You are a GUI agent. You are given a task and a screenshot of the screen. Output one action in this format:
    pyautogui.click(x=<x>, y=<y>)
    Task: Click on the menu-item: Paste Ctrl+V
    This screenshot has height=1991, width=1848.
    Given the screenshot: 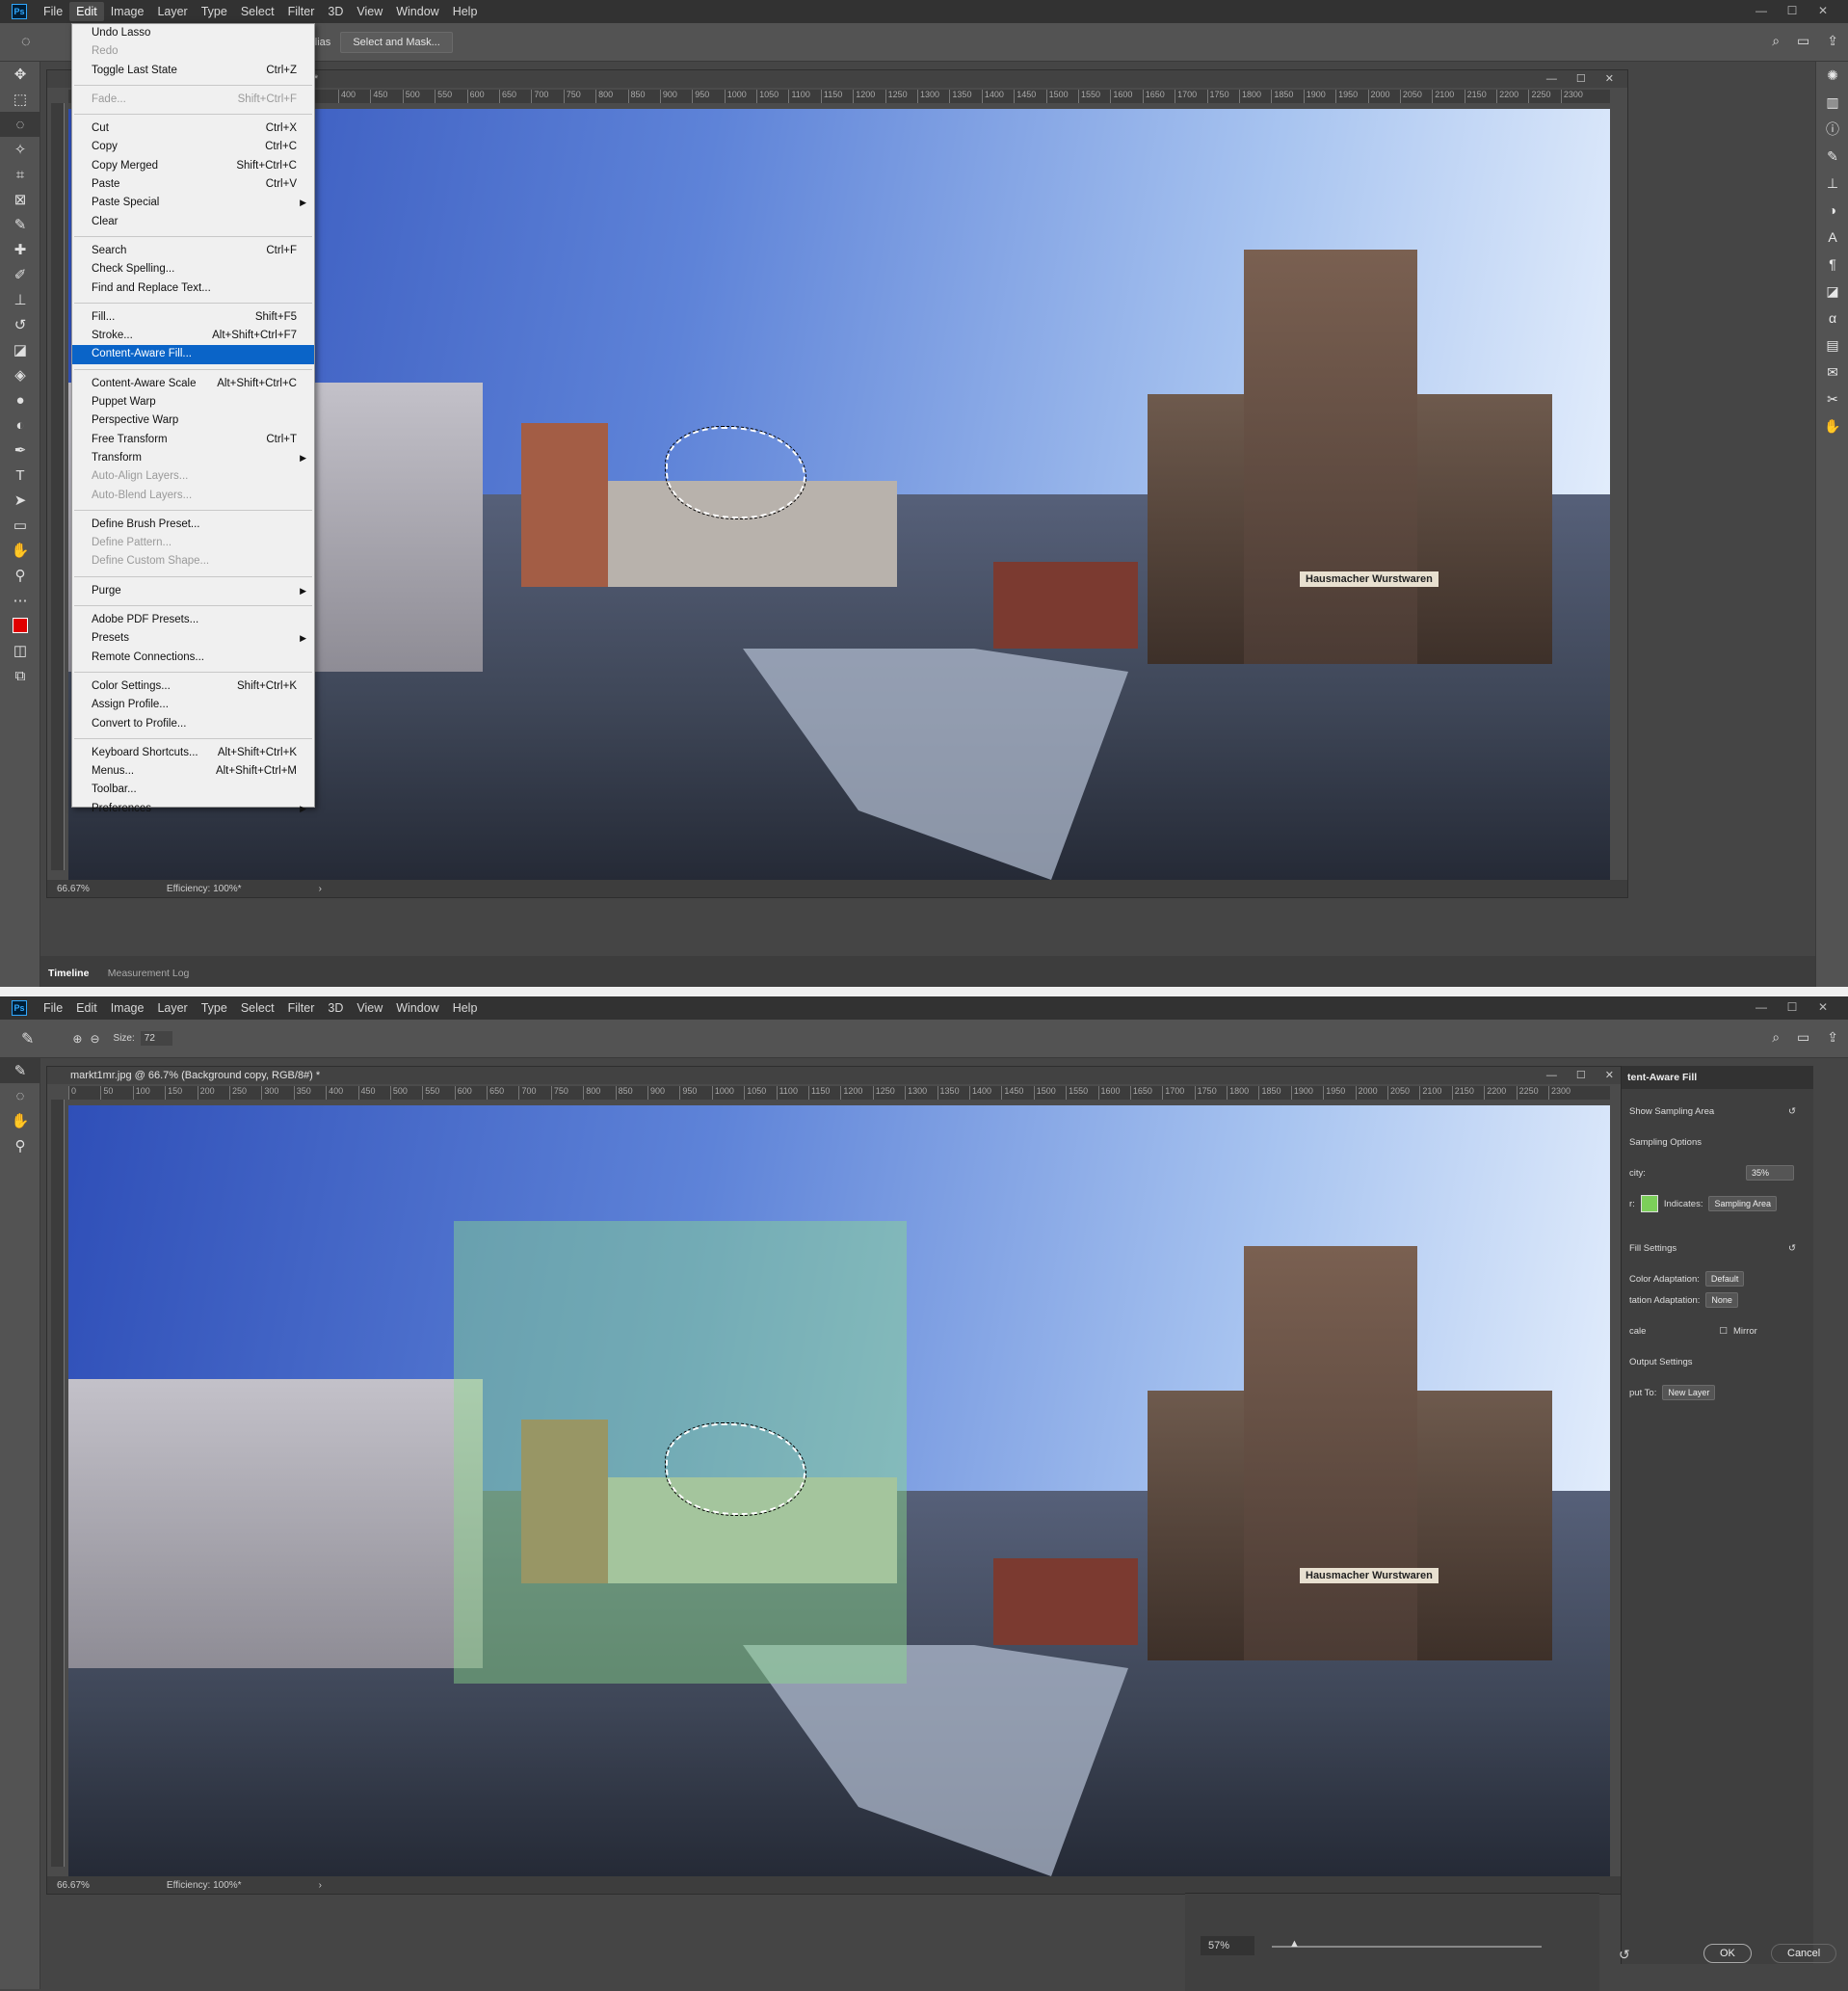 What is the action you would take?
    pyautogui.click(x=193, y=184)
    